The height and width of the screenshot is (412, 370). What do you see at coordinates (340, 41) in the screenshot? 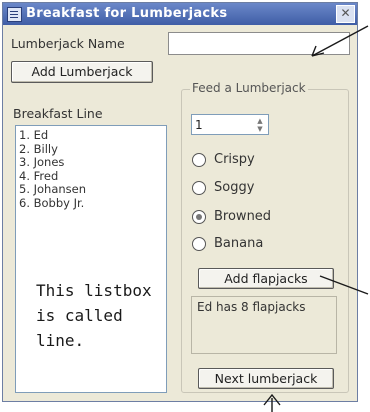
I see `arrow-to-name-input` at bounding box center [340, 41].